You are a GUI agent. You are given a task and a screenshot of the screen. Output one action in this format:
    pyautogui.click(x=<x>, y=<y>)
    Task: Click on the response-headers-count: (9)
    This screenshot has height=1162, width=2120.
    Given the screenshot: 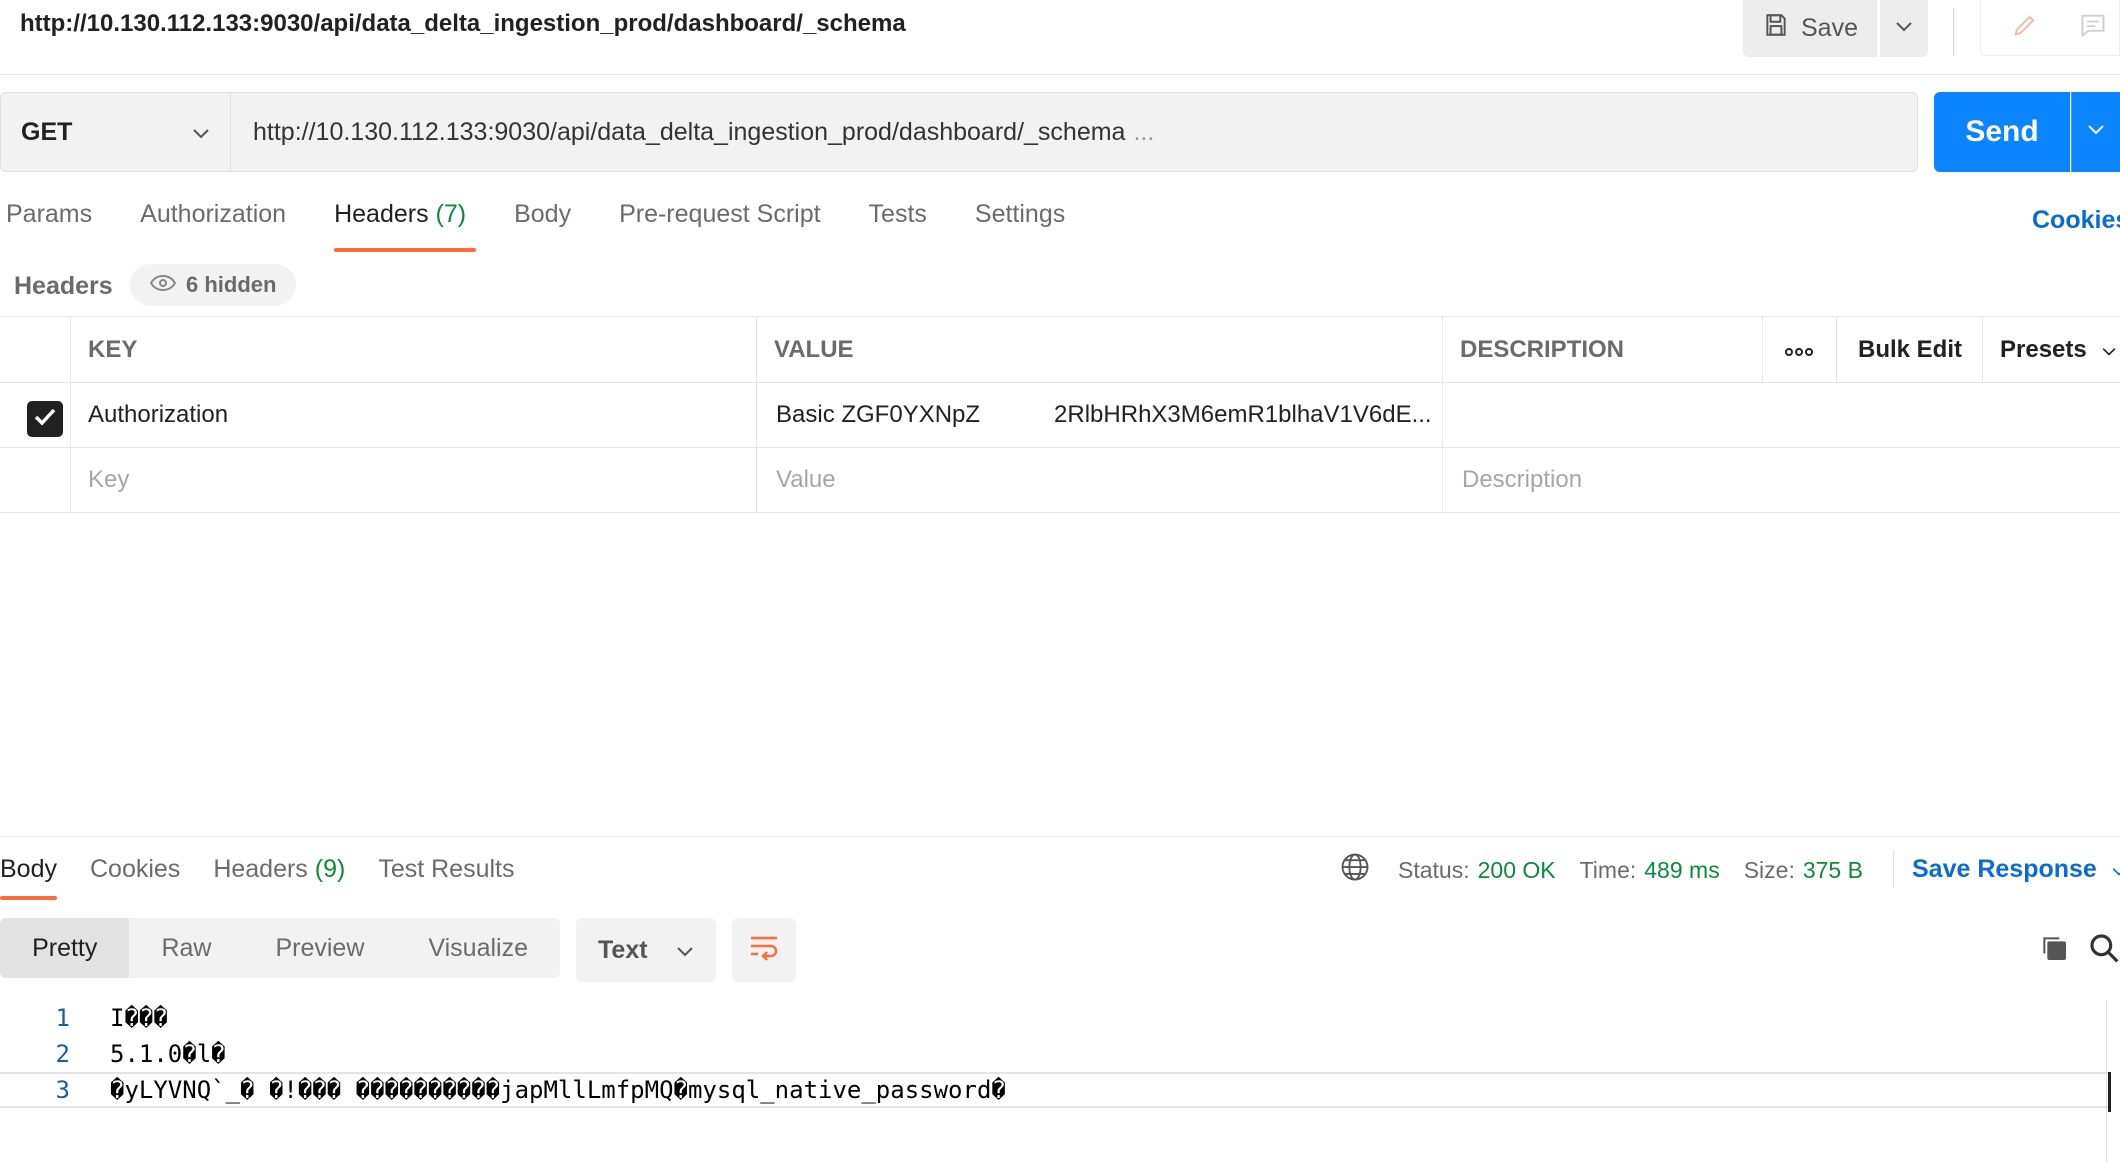 What is the action you would take?
    pyautogui.click(x=330, y=869)
    